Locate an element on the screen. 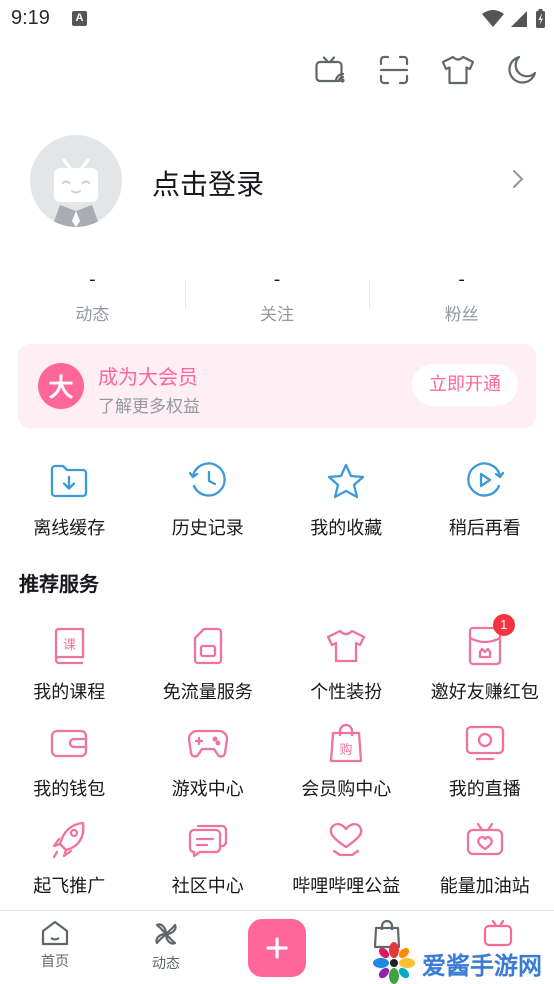 This screenshot has height=984, width=554. scan-icon is located at coordinates (394, 70).